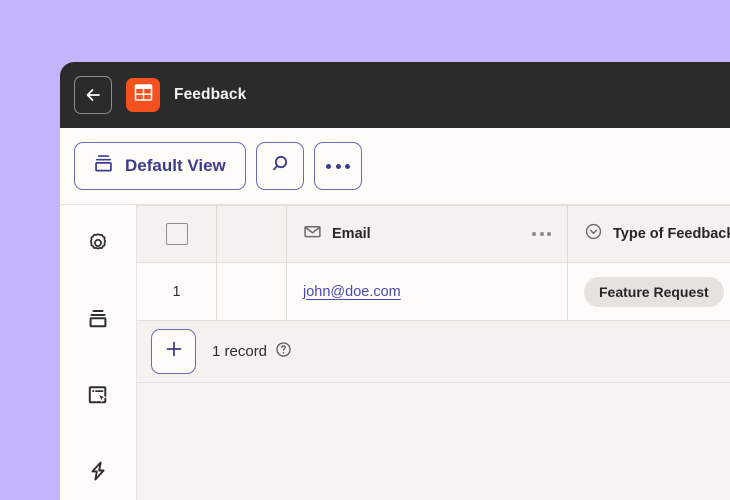 The image size is (730, 500). What do you see at coordinates (252, 291) in the screenshot?
I see `row-expand-cell` at bounding box center [252, 291].